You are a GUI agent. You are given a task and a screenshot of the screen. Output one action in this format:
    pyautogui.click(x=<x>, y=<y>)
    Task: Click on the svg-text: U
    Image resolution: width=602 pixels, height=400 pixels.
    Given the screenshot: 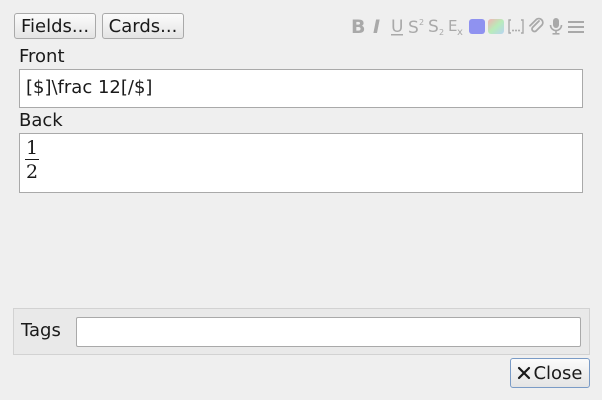 What is the action you would take?
    pyautogui.click(x=397, y=26)
    